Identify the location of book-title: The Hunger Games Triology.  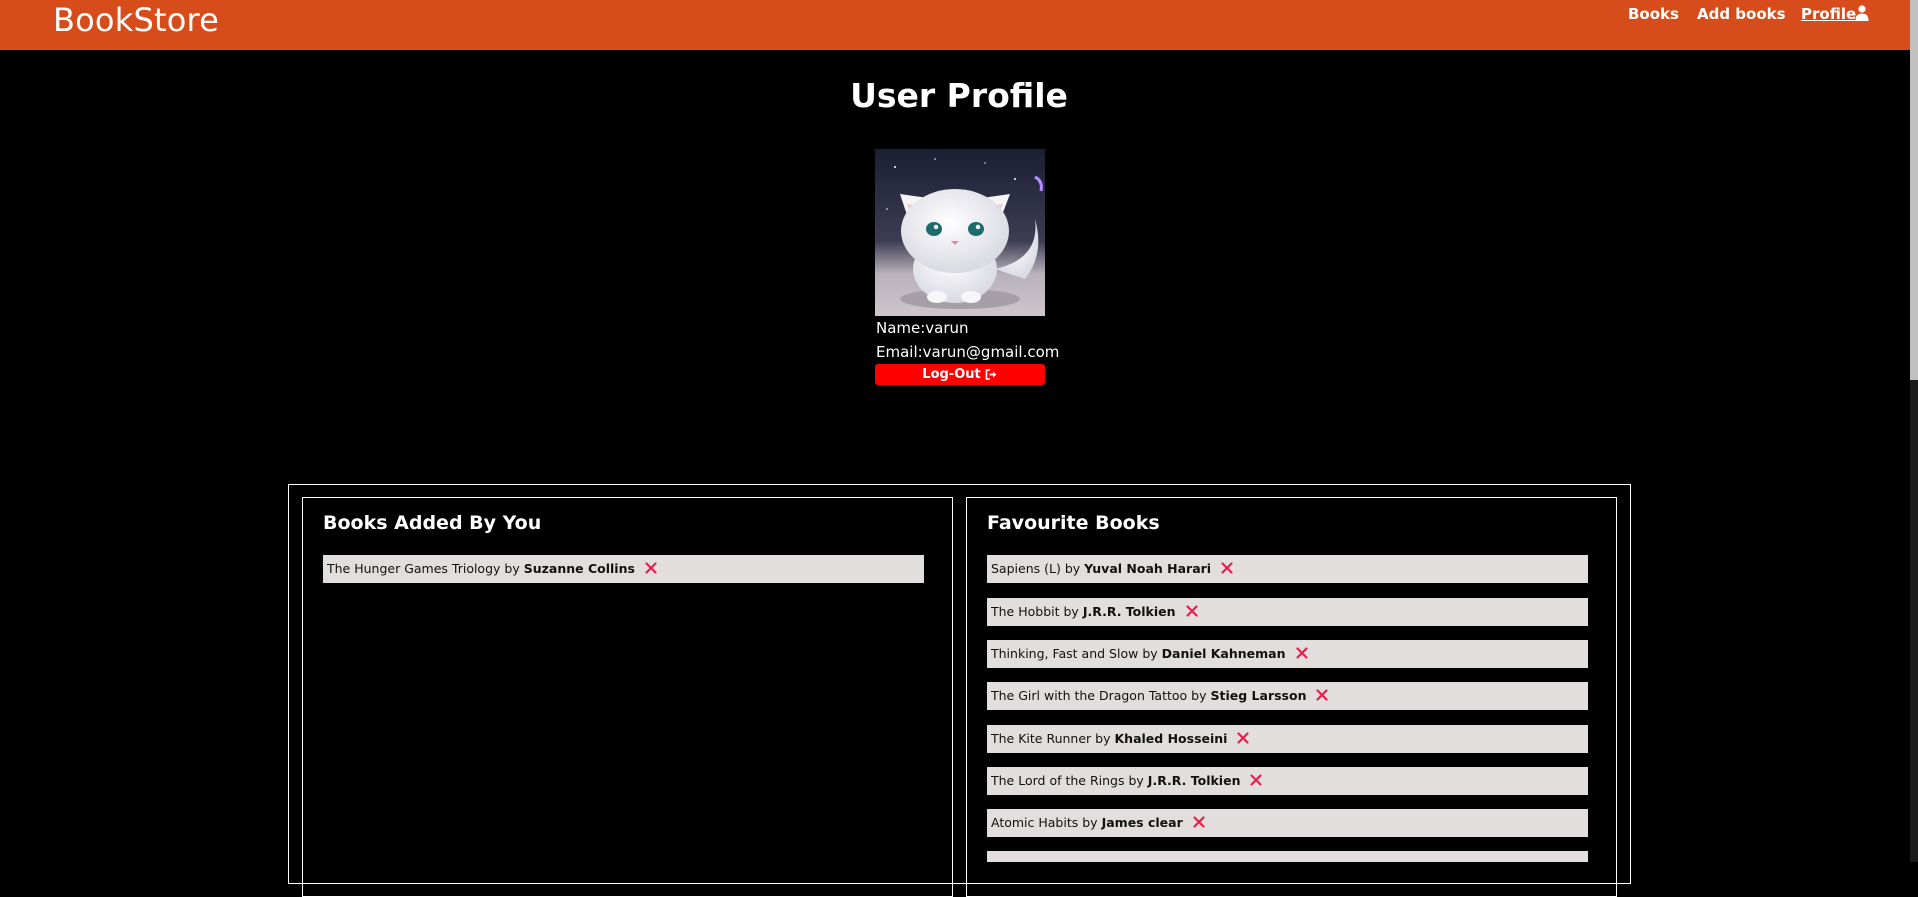
(414, 568).